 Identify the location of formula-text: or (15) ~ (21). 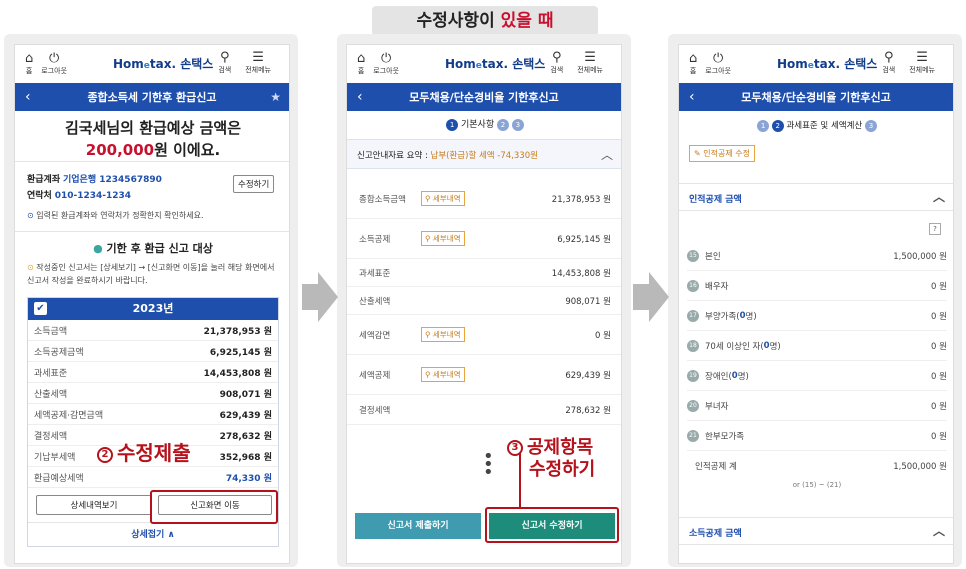
(817, 485).